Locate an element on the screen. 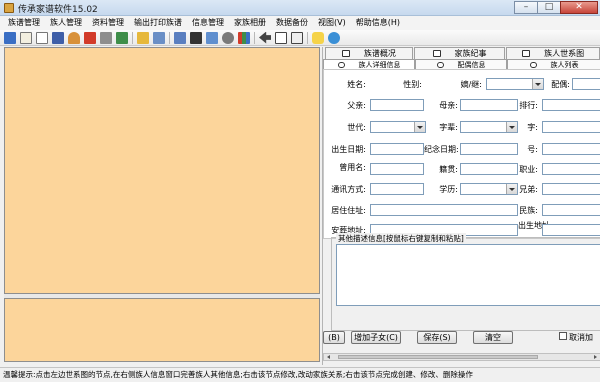 This screenshot has width=600, height=382. residence-field is located at coordinates (444, 210).